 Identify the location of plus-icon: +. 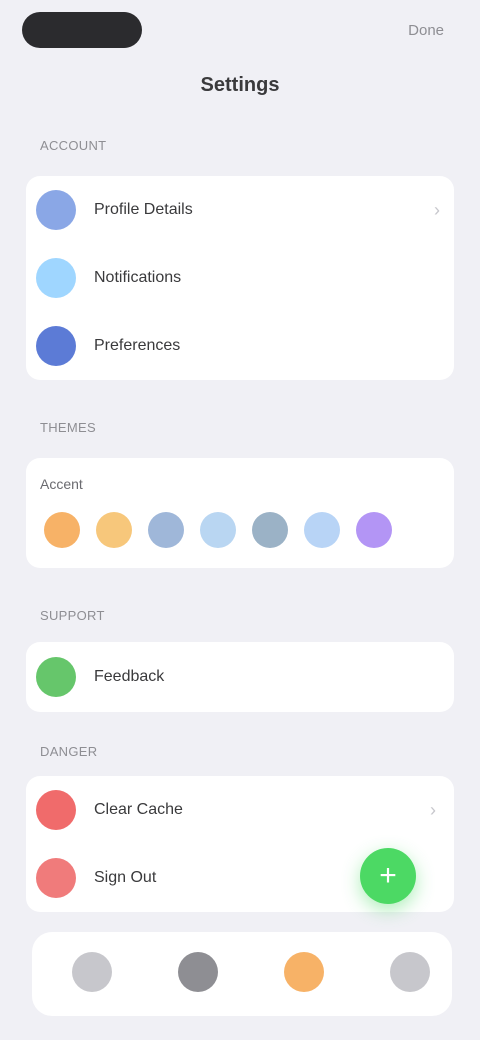
(388, 875).